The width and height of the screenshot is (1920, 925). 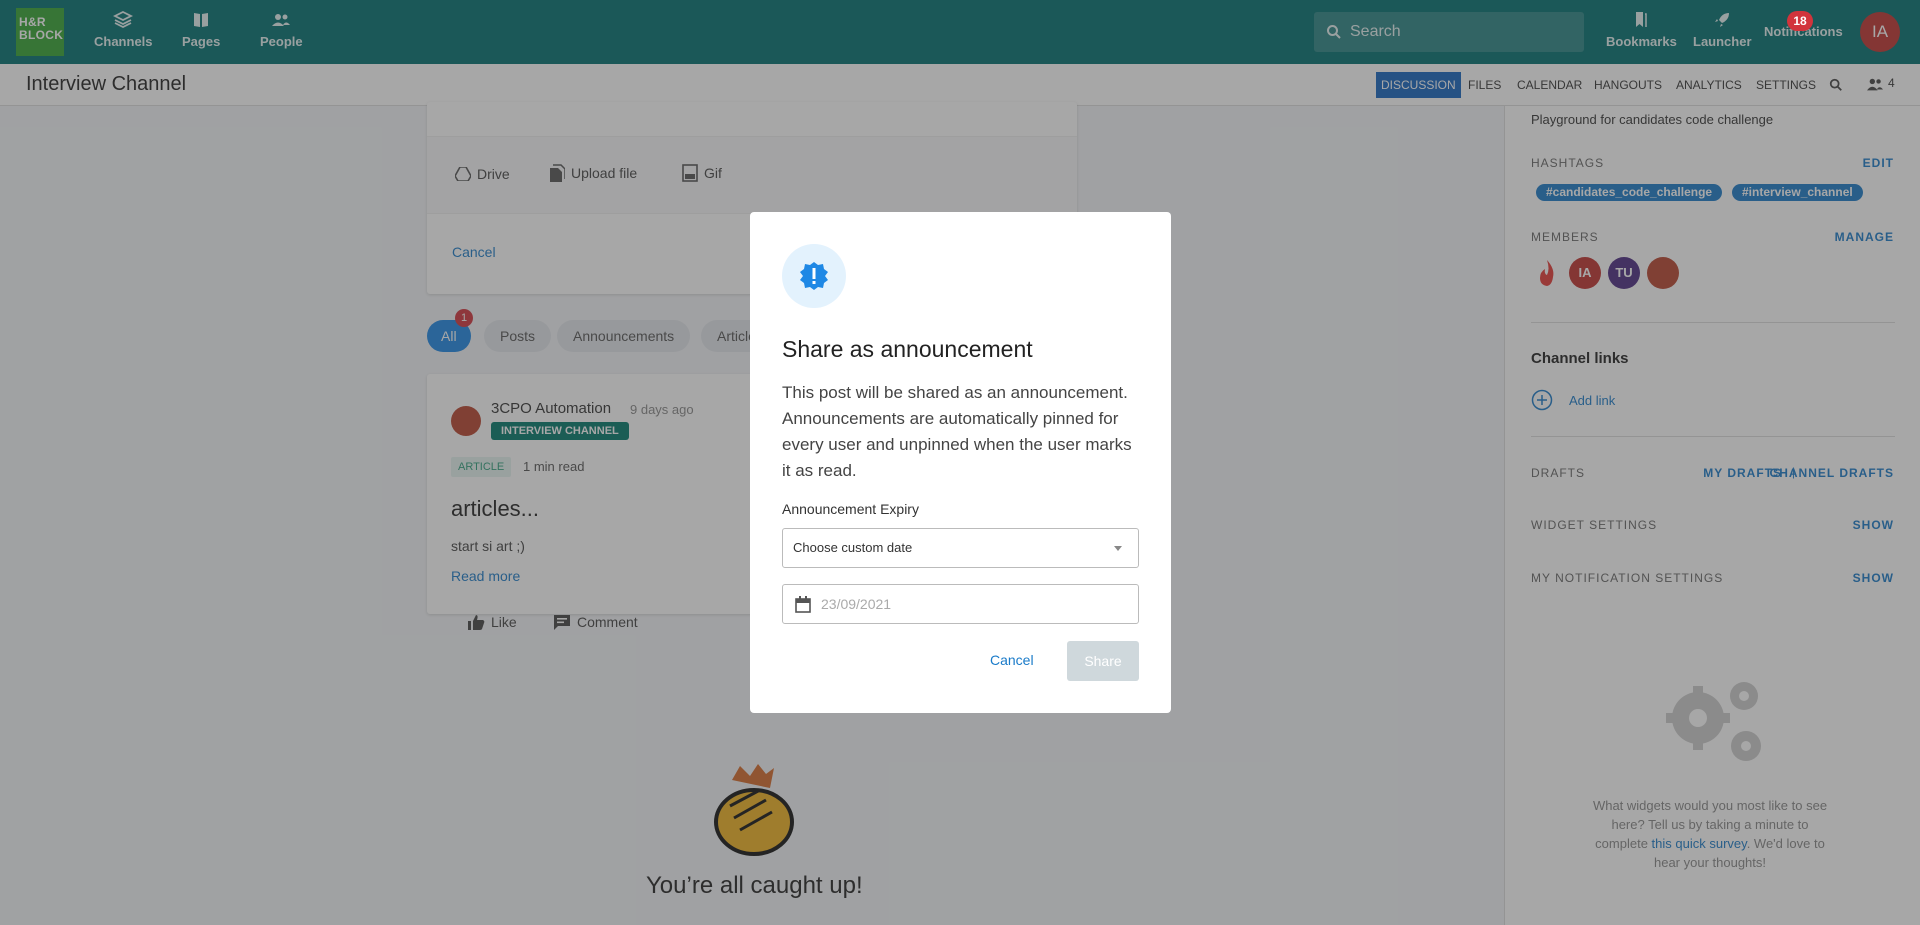 What do you see at coordinates (1103, 661) in the screenshot?
I see `share-button: Share` at bounding box center [1103, 661].